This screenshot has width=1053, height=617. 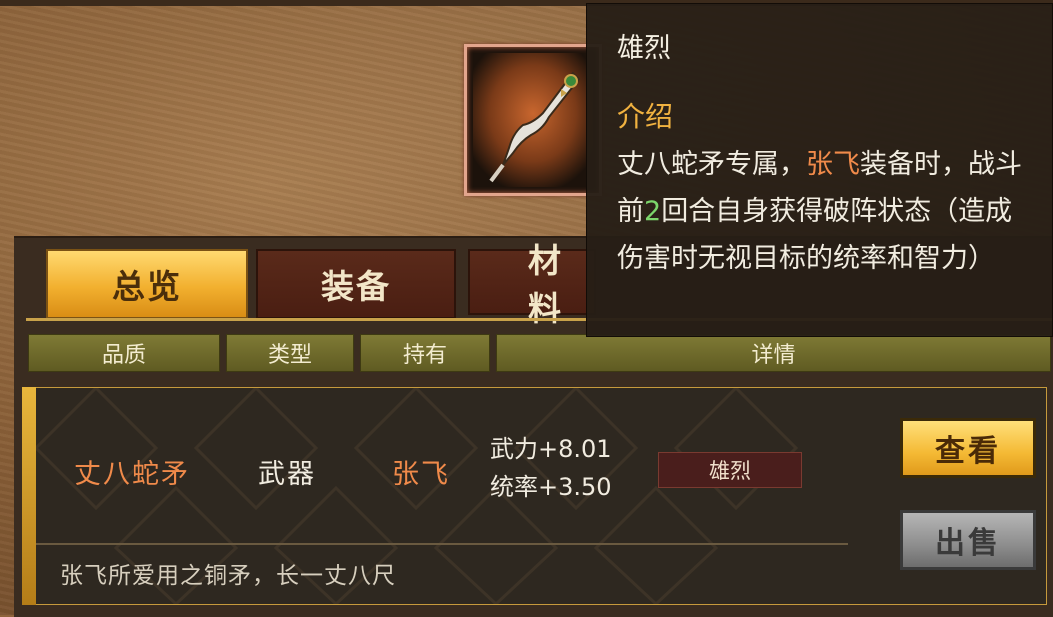 I want to click on tooltip-round-count: 2, so click(x=653, y=211).